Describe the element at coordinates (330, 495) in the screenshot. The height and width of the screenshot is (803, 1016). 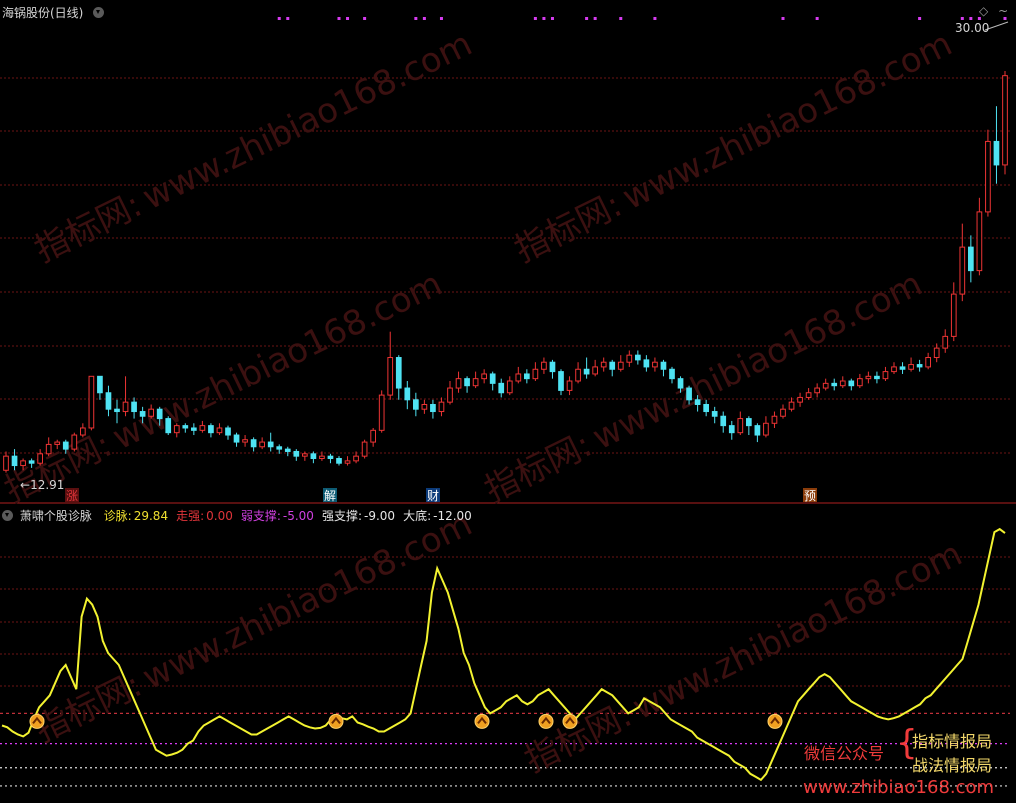
I see `event-marker-1: 解` at that location.